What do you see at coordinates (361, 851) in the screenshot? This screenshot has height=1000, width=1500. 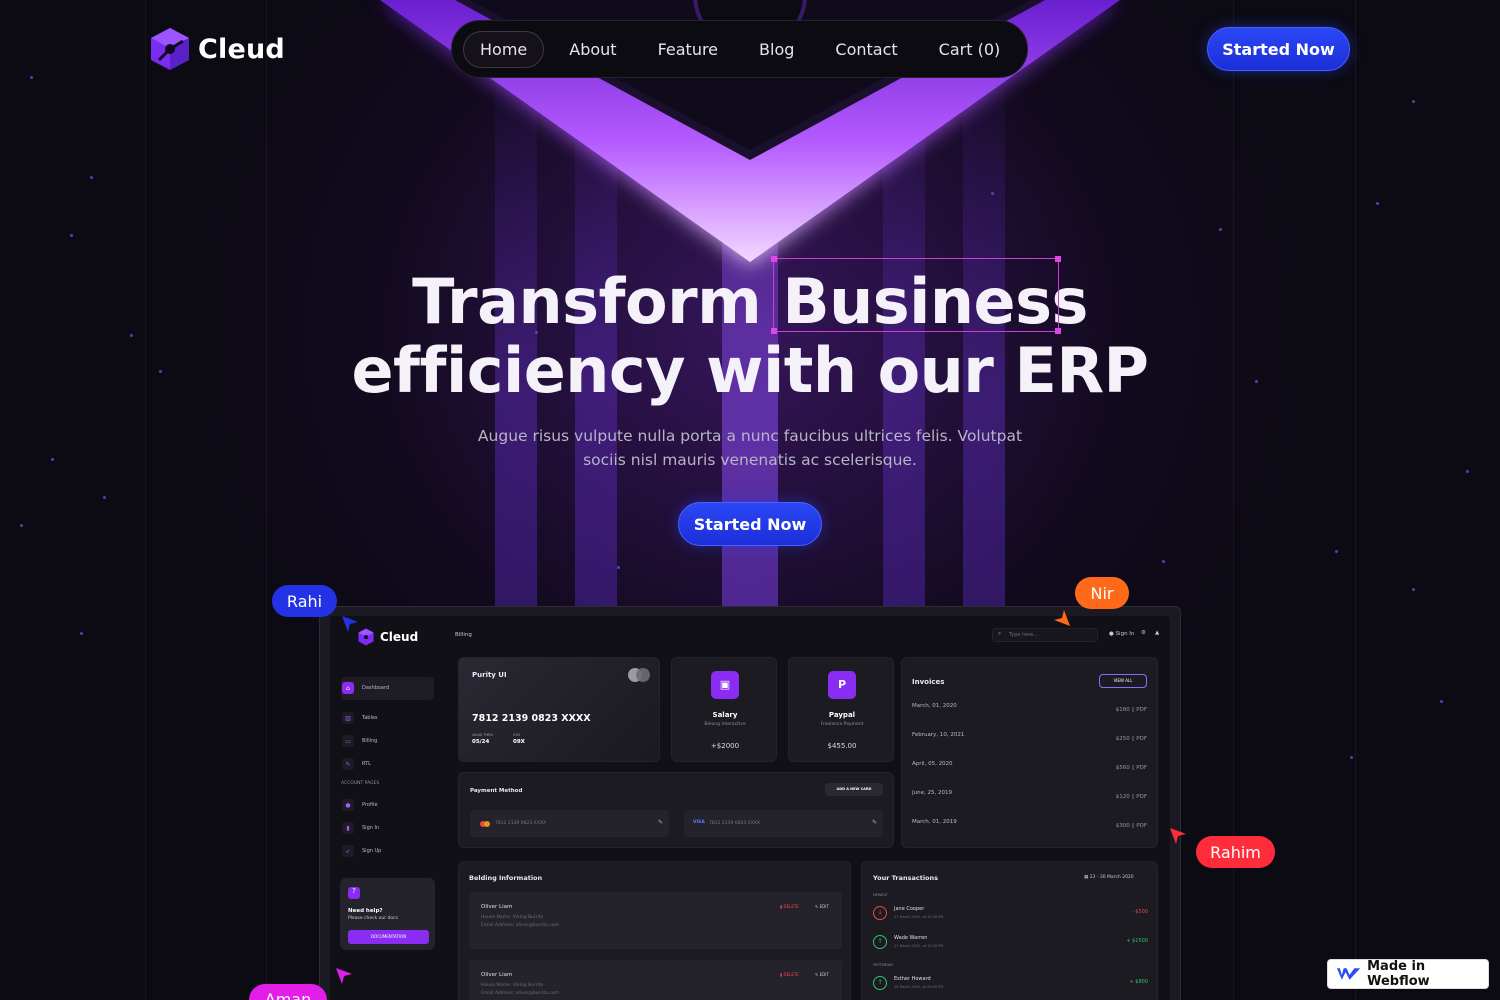 I see `sidebar-item-sign-up: ➶ Sign Up` at bounding box center [361, 851].